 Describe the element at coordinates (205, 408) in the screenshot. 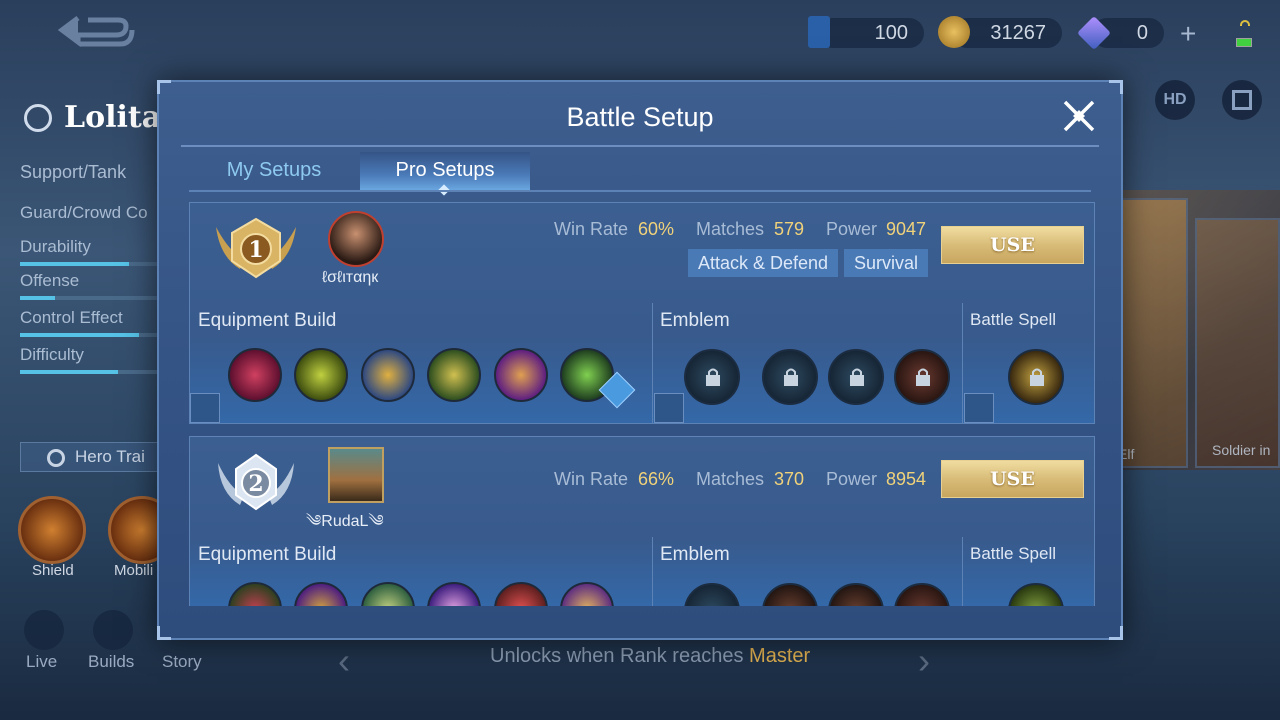

I see `copy-build-icon` at that location.